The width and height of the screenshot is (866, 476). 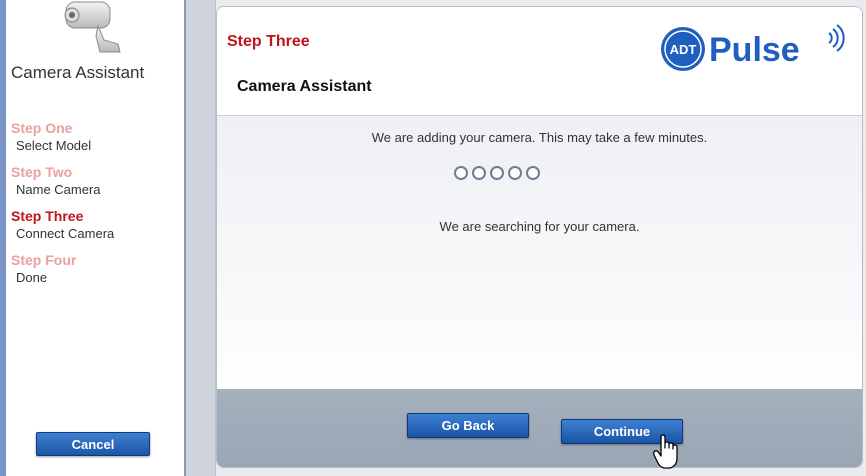 I want to click on sidebar-step-three-subtitle: Connect Camera, so click(x=65, y=233).